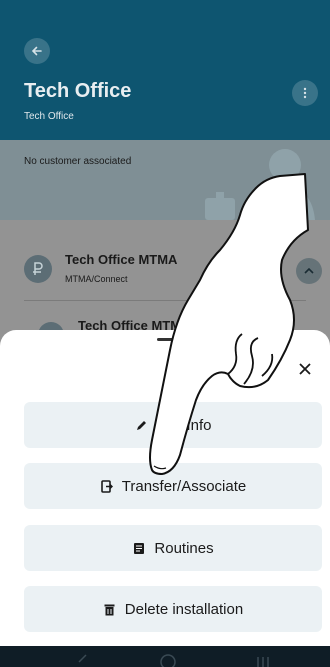 This screenshot has height=667, width=330. What do you see at coordinates (78, 91) in the screenshot?
I see `page-title: Tech Office` at bounding box center [78, 91].